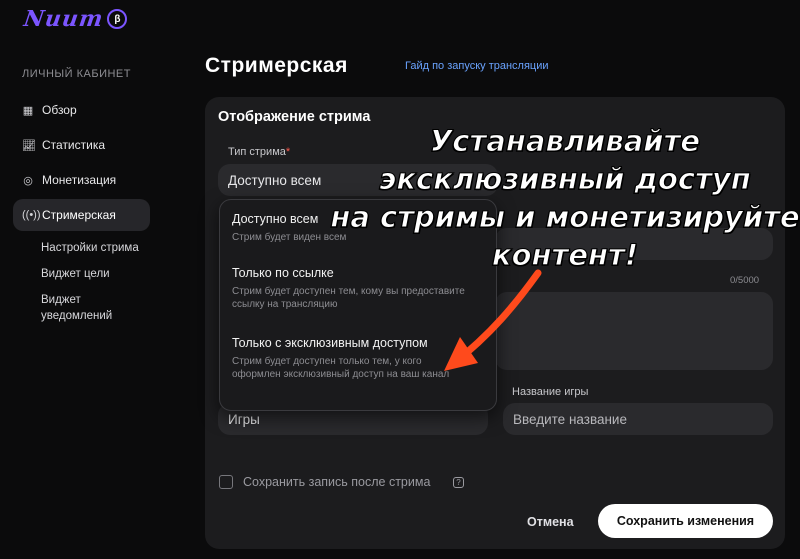  I want to click on logo-text: Nuum, so click(64, 19).